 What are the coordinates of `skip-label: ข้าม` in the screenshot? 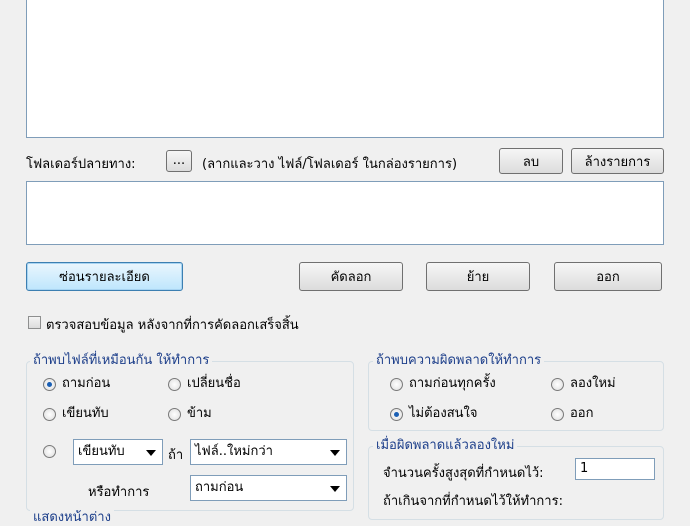 It's located at (199, 413).